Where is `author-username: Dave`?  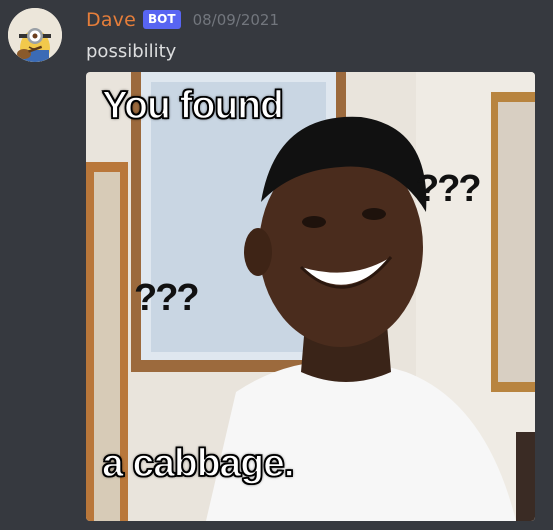 author-username: Dave is located at coordinates (111, 20).